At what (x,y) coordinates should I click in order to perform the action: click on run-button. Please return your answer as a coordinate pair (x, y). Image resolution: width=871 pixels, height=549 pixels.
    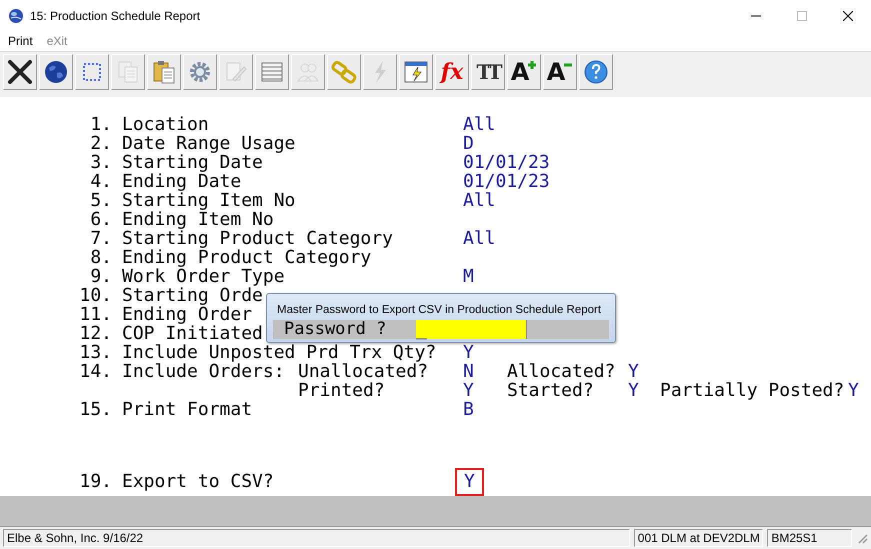
    Looking at the image, I should click on (416, 72).